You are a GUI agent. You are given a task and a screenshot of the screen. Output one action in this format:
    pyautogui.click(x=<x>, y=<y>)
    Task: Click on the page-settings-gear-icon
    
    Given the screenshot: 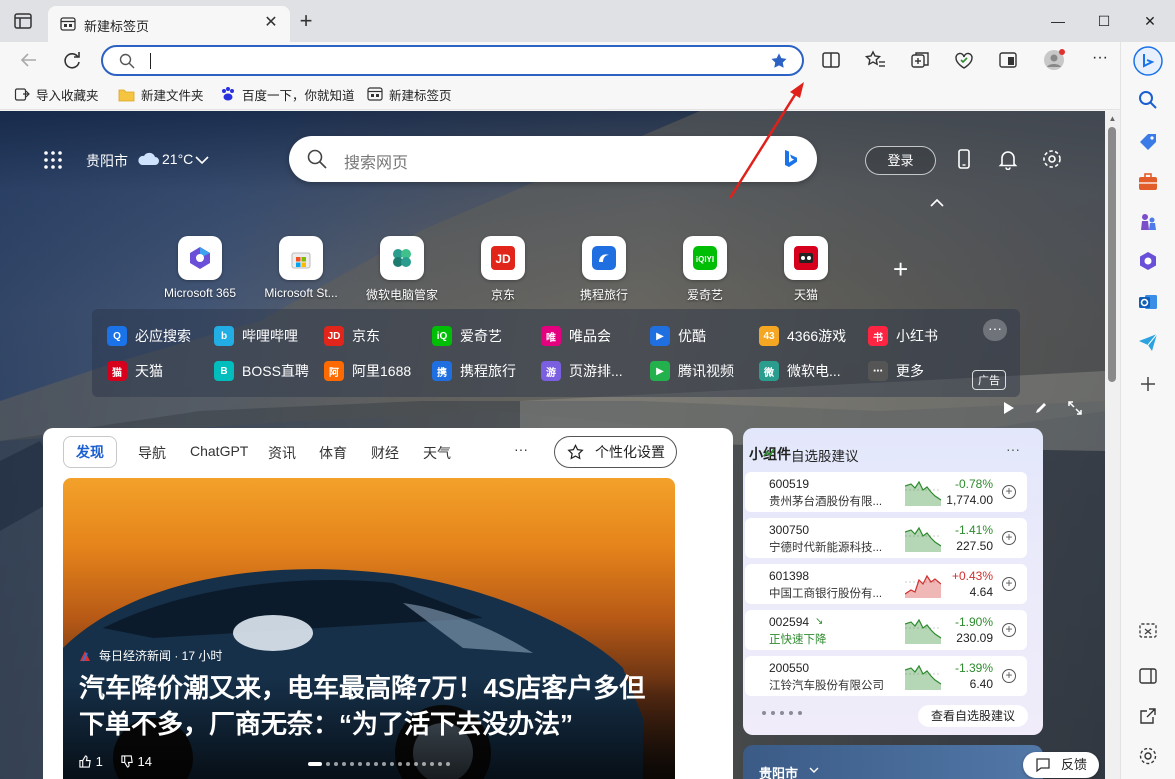 What is the action you would take?
    pyautogui.click(x=1052, y=159)
    